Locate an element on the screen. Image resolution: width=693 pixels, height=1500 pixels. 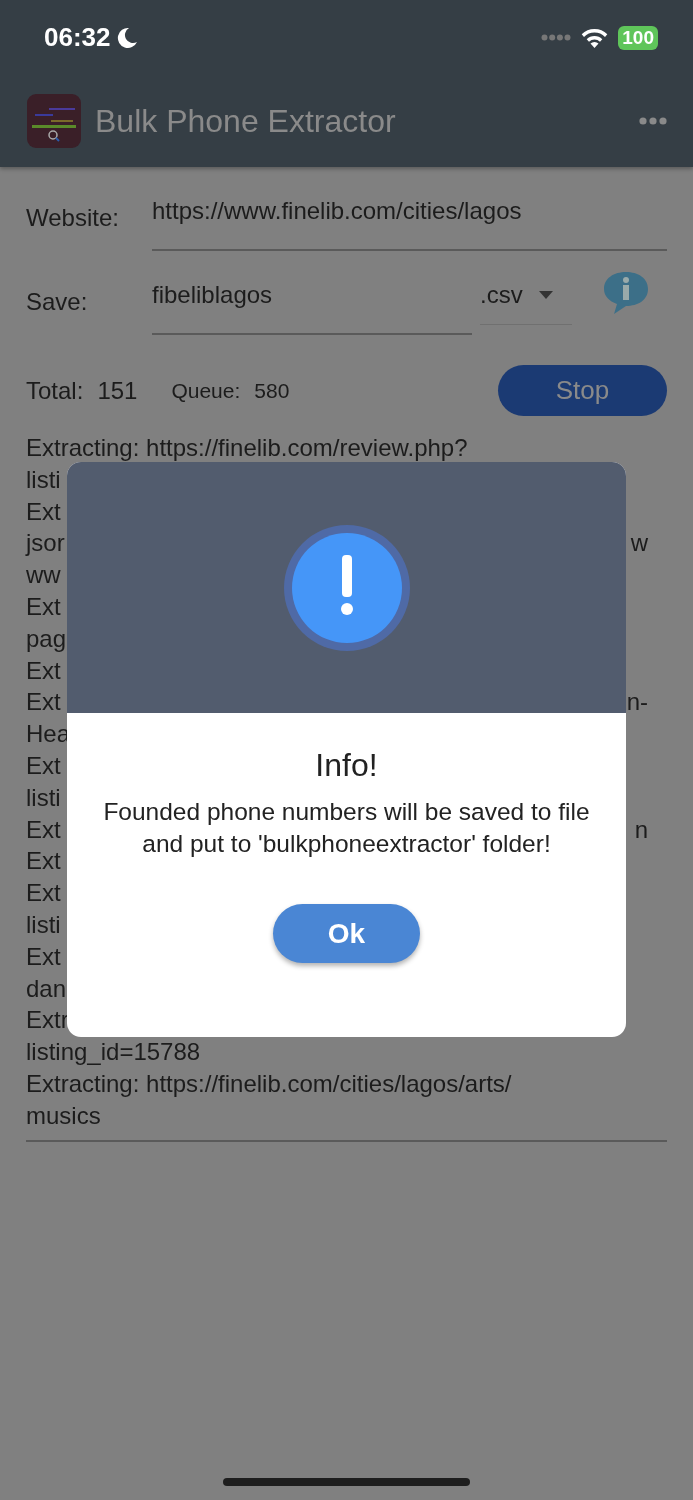
log-line: listing_id=15788 is located at coordinates (113, 1052).